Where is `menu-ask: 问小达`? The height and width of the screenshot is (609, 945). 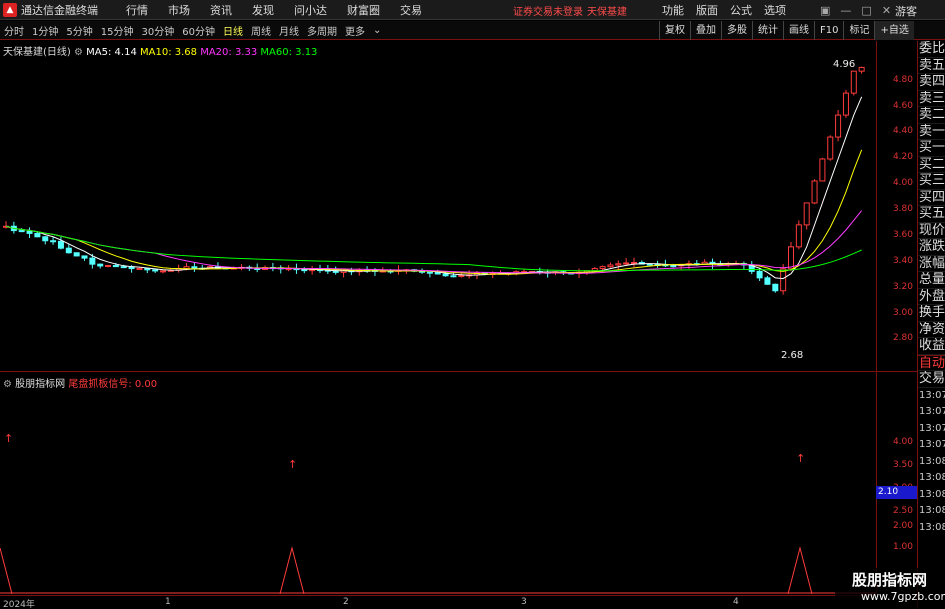
menu-ask: 问小达 is located at coordinates (310, 10).